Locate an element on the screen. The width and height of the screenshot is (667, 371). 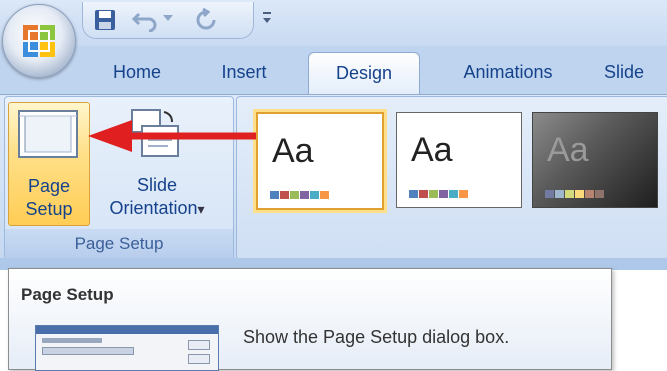
office-button is located at coordinates (39, 41).